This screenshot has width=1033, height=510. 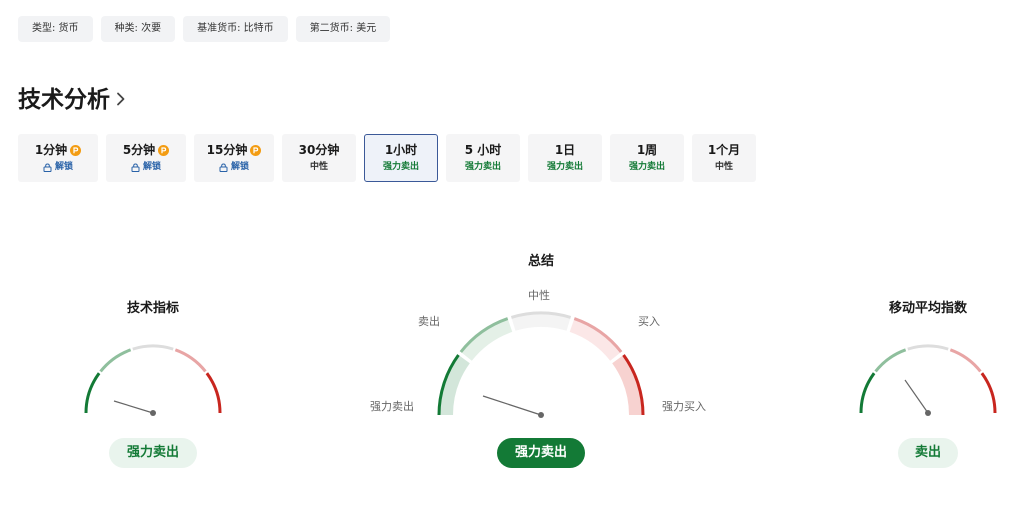 I want to click on tag-base-currency: 基准货币: 比特币, so click(x=235, y=29).